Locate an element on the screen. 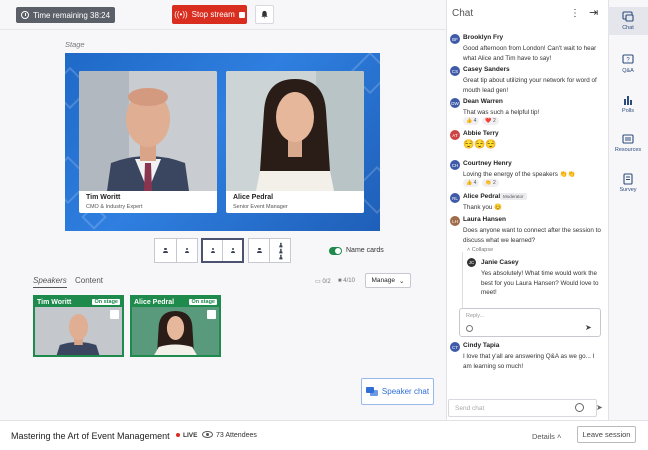 This screenshot has width=648, height=450. avatar: CS is located at coordinates (455, 71).